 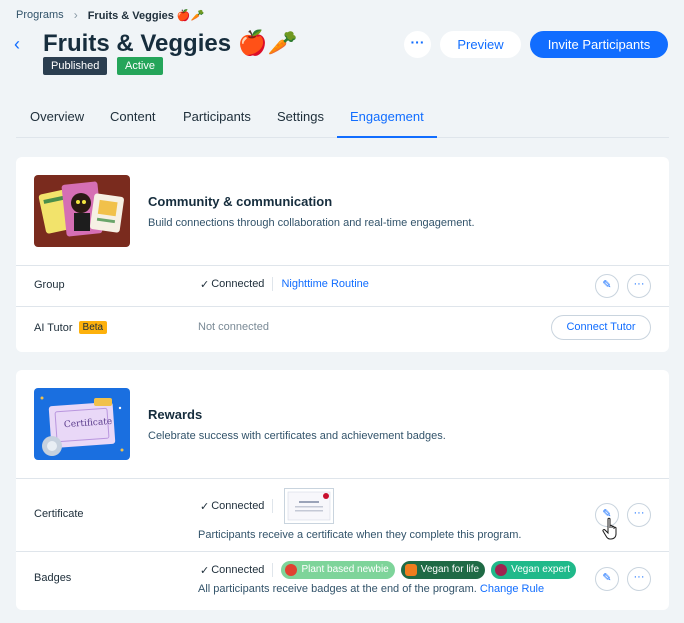 I want to click on badge-chip: Plant based newbie, so click(x=338, y=570).